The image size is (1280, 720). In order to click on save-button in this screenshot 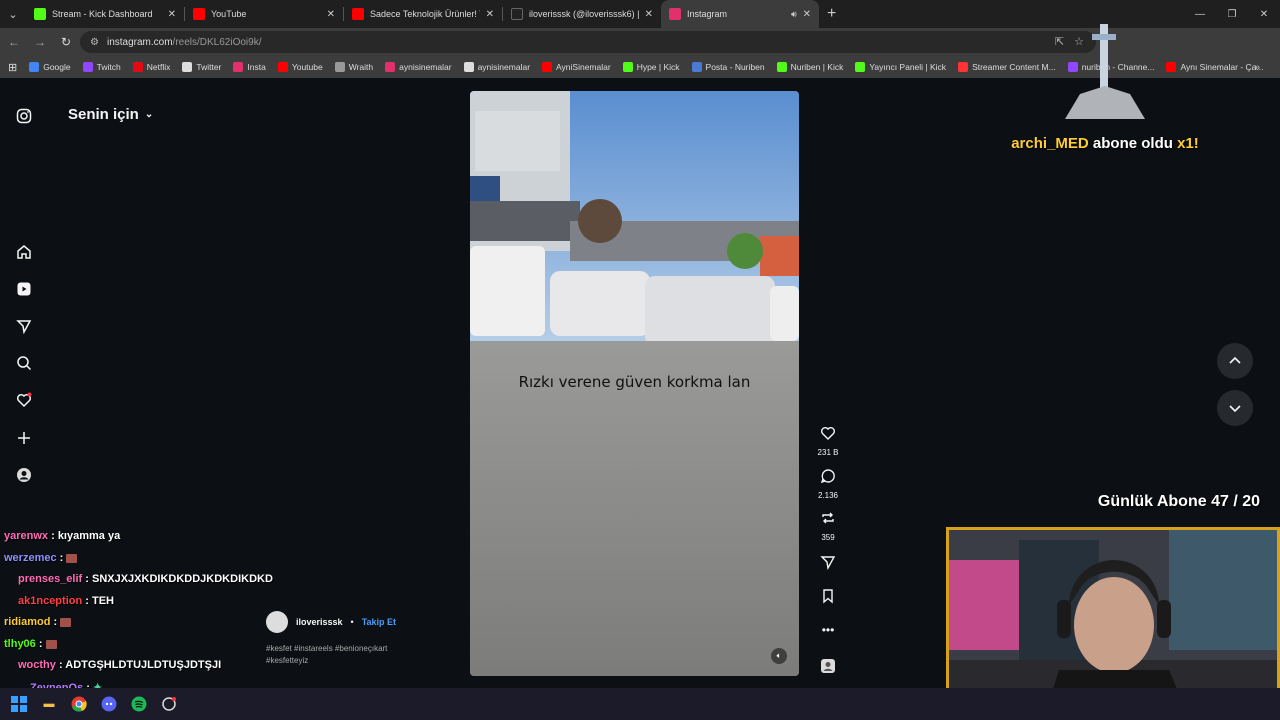, I will do `click(828, 598)`.